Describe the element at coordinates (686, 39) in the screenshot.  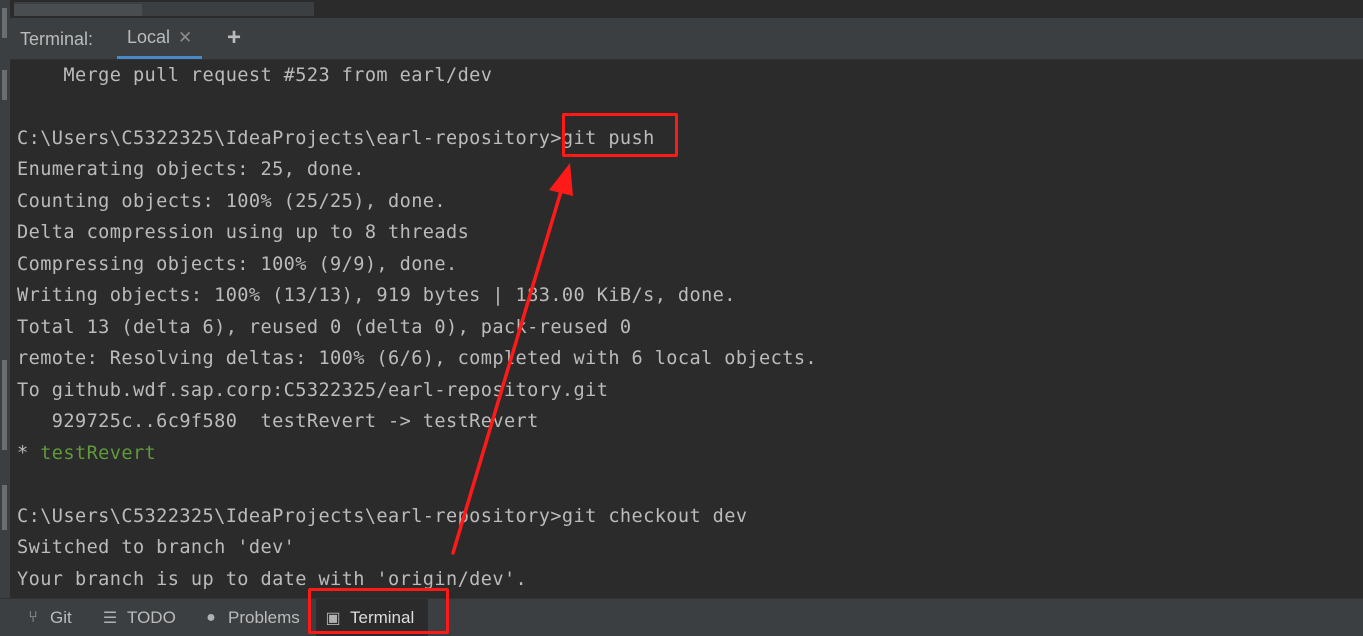
I see `terminal-header: Terminal: Local ✕ +` at that location.